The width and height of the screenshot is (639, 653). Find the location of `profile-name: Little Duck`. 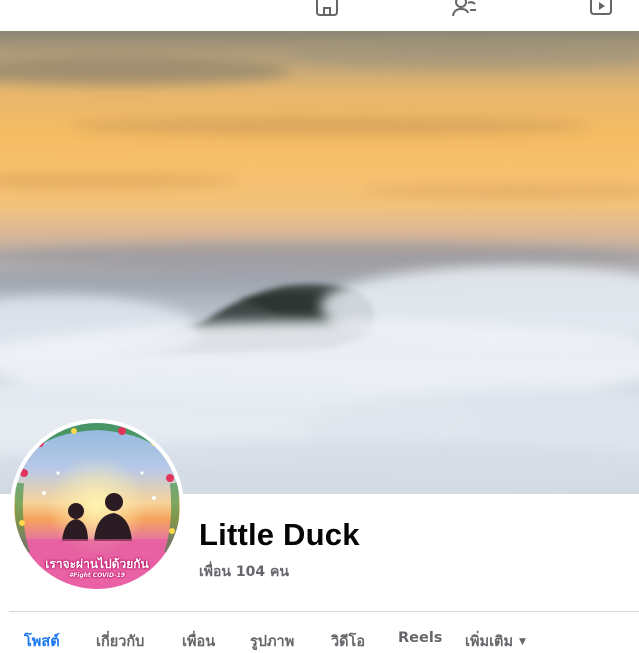

profile-name: Little Duck is located at coordinates (279, 534).